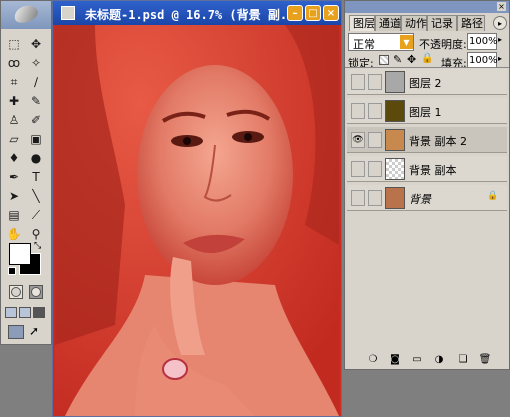 The height and width of the screenshot is (417, 510). Describe the element at coordinates (417, 359) in the screenshot. I see `new-set-icon: ▭` at that location.